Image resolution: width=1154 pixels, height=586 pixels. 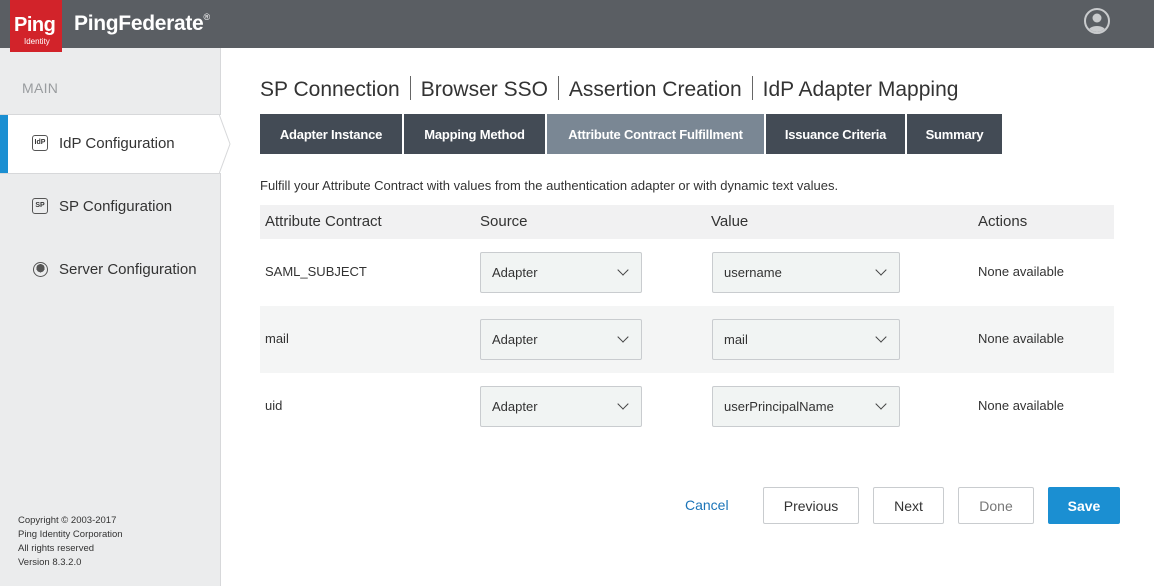 What do you see at coordinates (707, 505) in the screenshot?
I see `cancel-link: Cancel` at bounding box center [707, 505].